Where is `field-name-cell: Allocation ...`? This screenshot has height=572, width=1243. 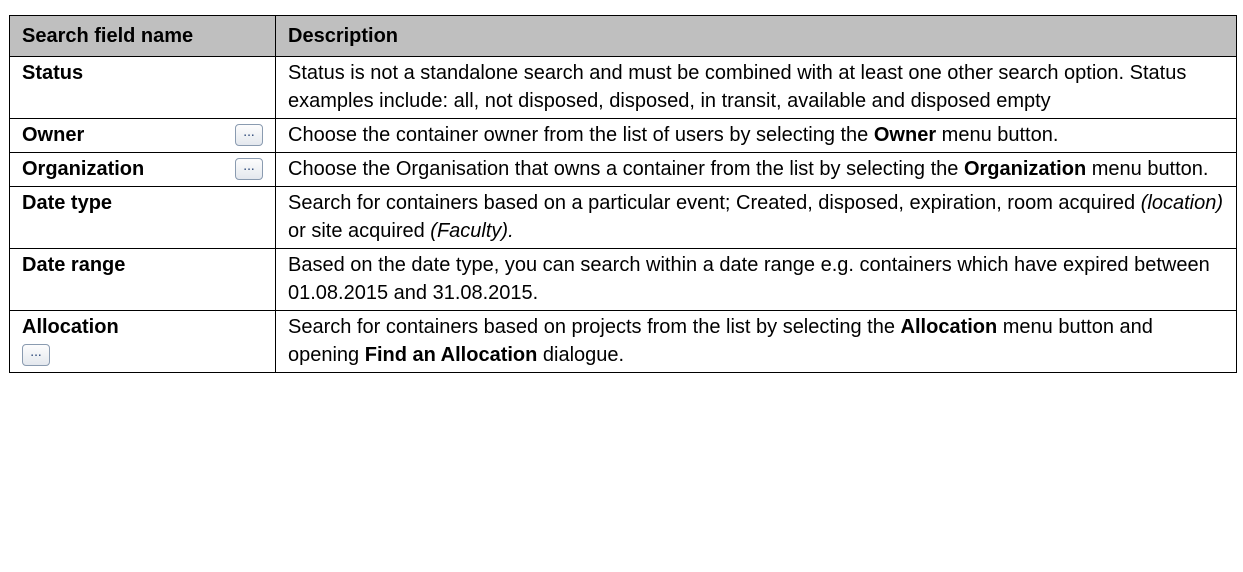
field-name-cell: Allocation ... is located at coordinates (142, 341).